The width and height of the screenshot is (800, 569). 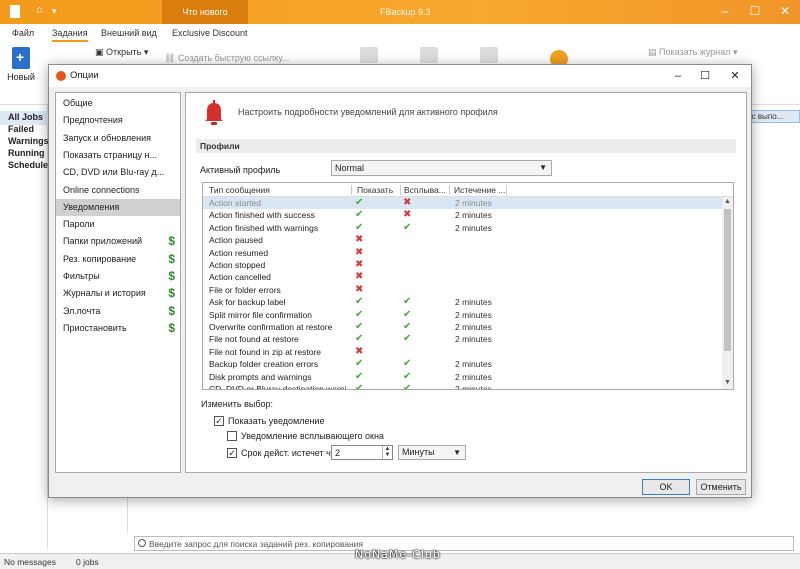 I want to click on home-icon: ⌂, so click(x=39, y=10).